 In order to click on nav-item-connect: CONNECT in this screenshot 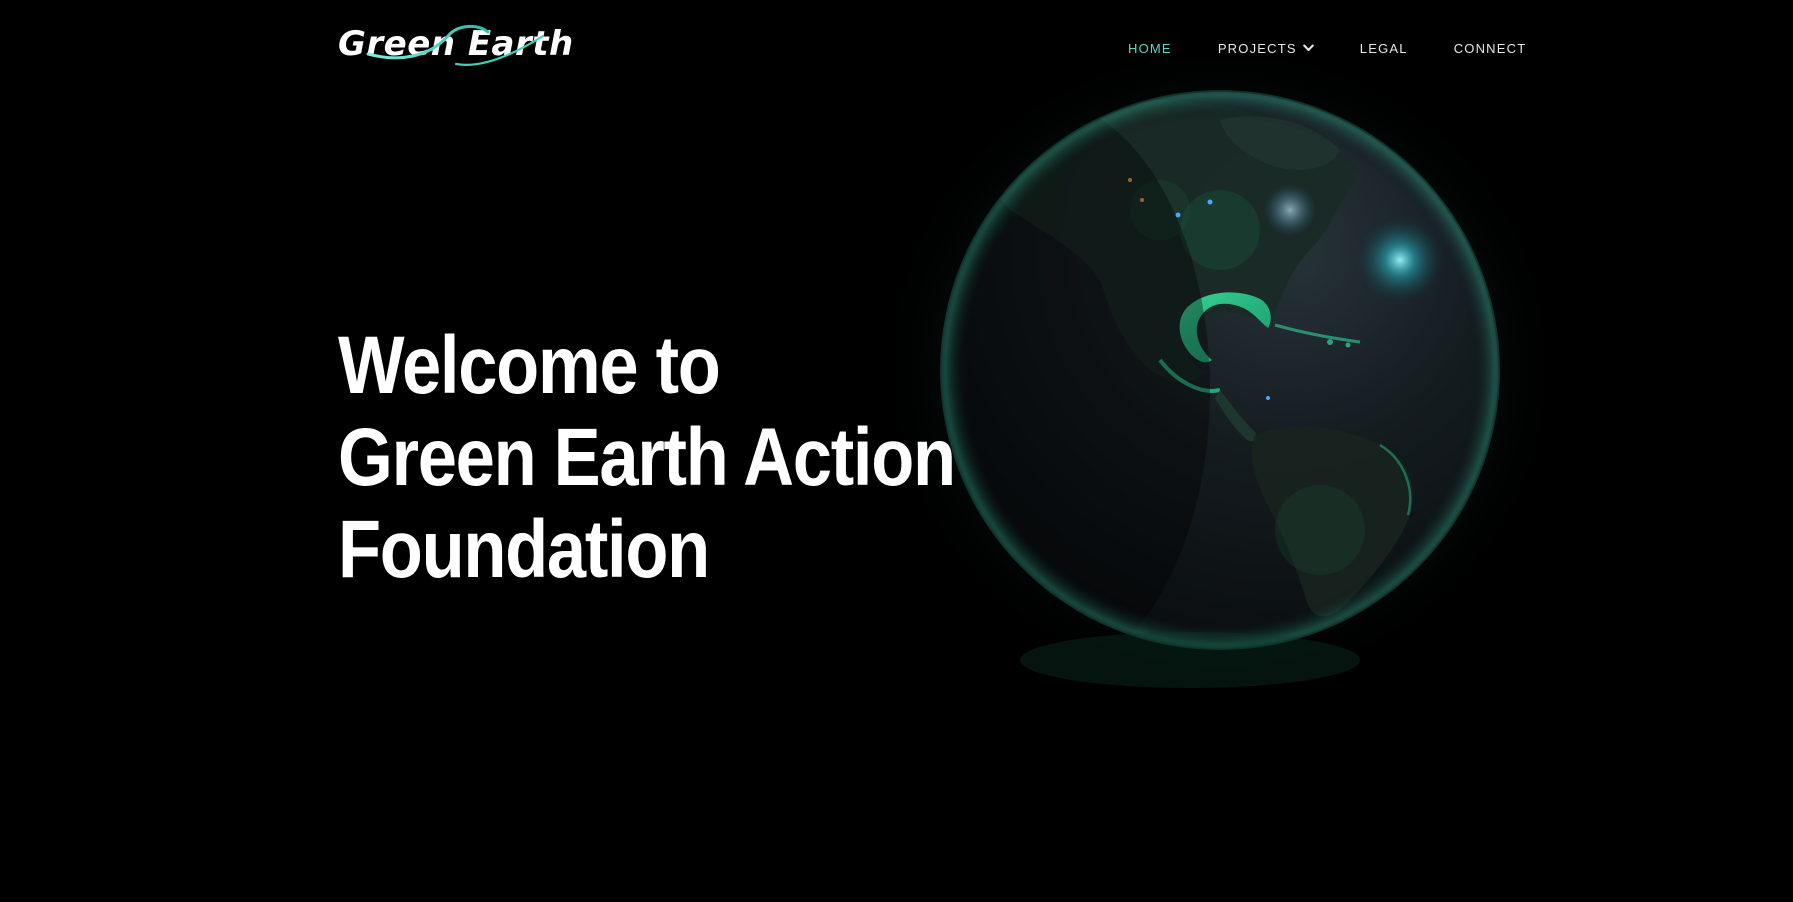, I will do `click(1490, 48)`.